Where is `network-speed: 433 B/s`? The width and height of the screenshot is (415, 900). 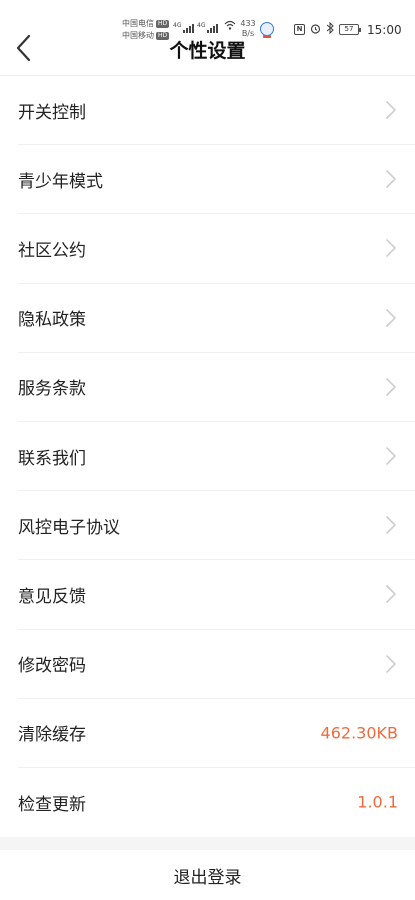 network-speed: 433 B/s is located at coordinates (248, 29).